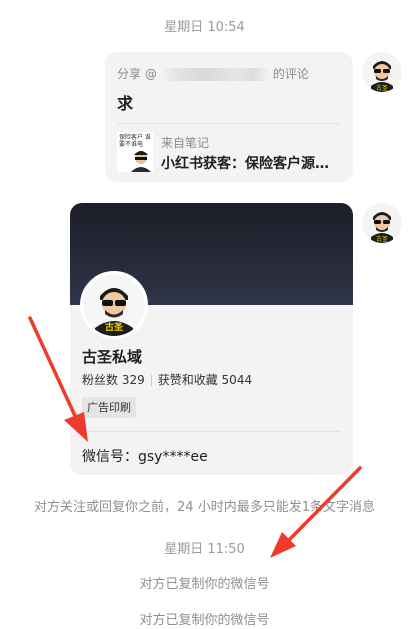  I want to click on profile-divider, so click(211, 431).